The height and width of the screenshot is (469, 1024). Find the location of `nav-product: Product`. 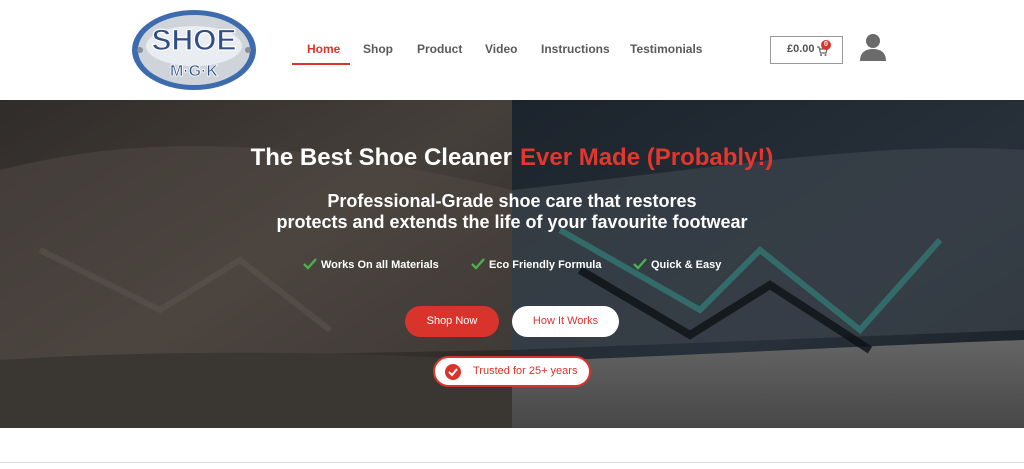

nav-product: Product is located at coordinates (439, 49).